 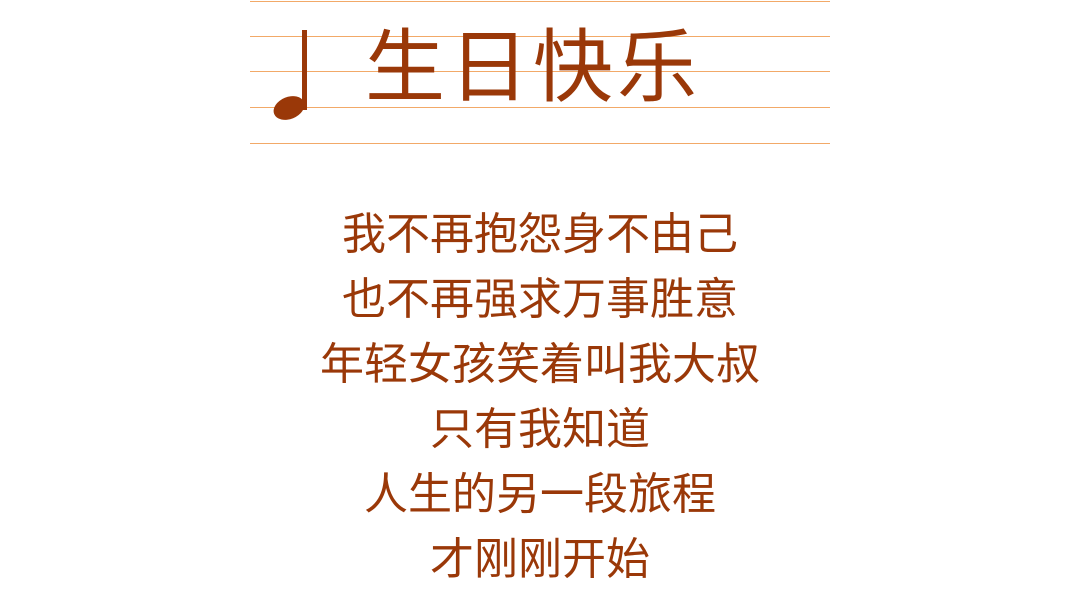 I want to click on poem-line: 人生的另一段旅程, so click(x=540, y=494).